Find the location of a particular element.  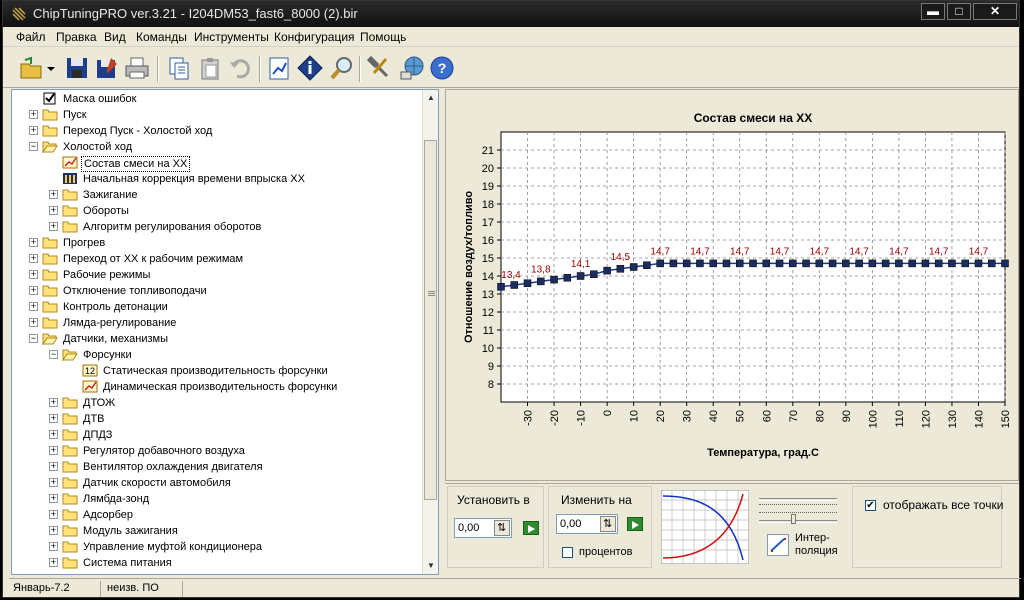

scroll-down-arrow: ▼ is located at coordinates (430, 566).